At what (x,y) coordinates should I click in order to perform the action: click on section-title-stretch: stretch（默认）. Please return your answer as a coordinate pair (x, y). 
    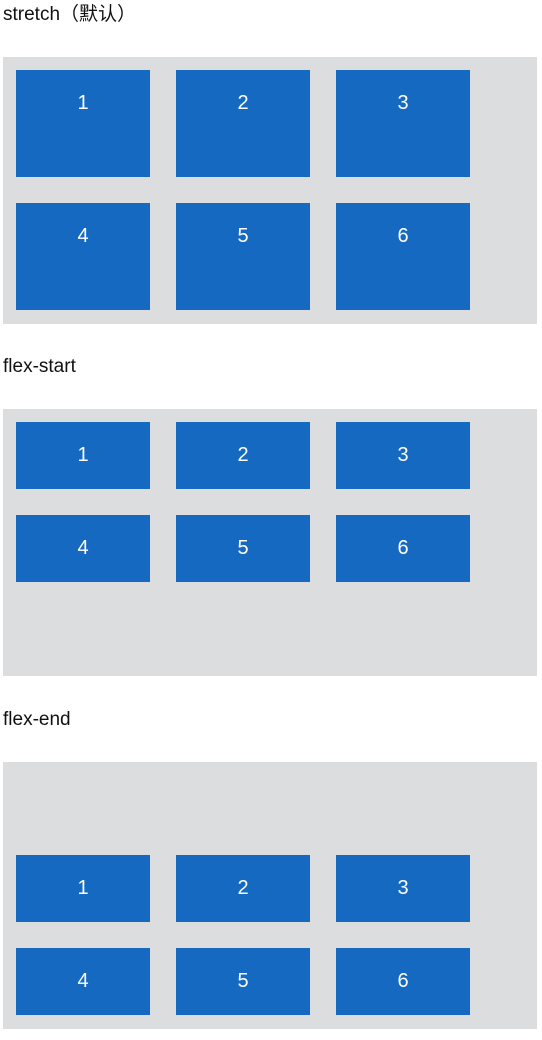
    Looking at the image, I should click on (70, 14).